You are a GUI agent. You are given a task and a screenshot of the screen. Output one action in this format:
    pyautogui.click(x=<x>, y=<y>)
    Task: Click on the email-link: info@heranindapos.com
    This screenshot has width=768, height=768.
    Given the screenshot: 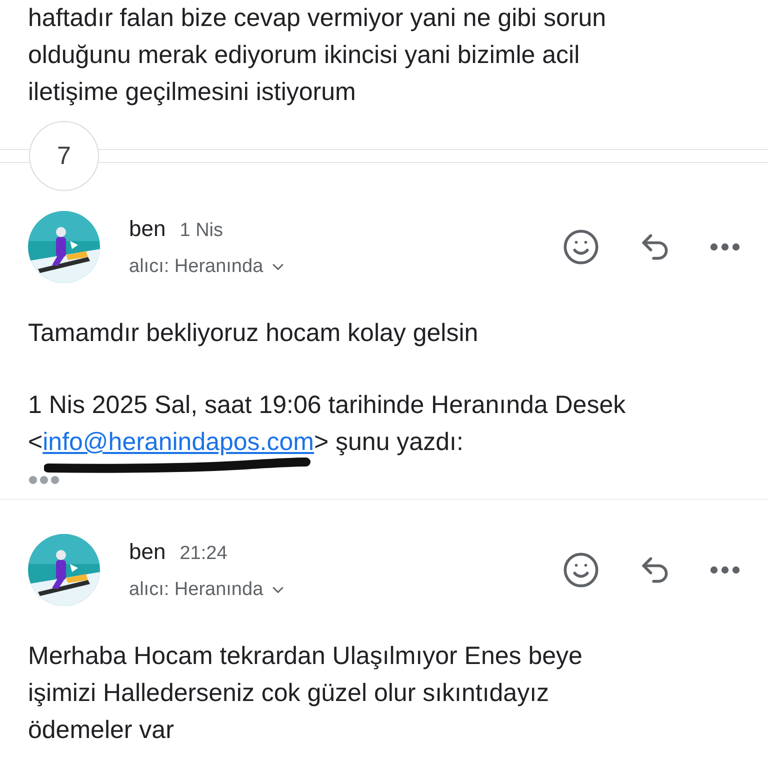 What is the action you would take?
    pyautogui.click(x=178, y=442)
    